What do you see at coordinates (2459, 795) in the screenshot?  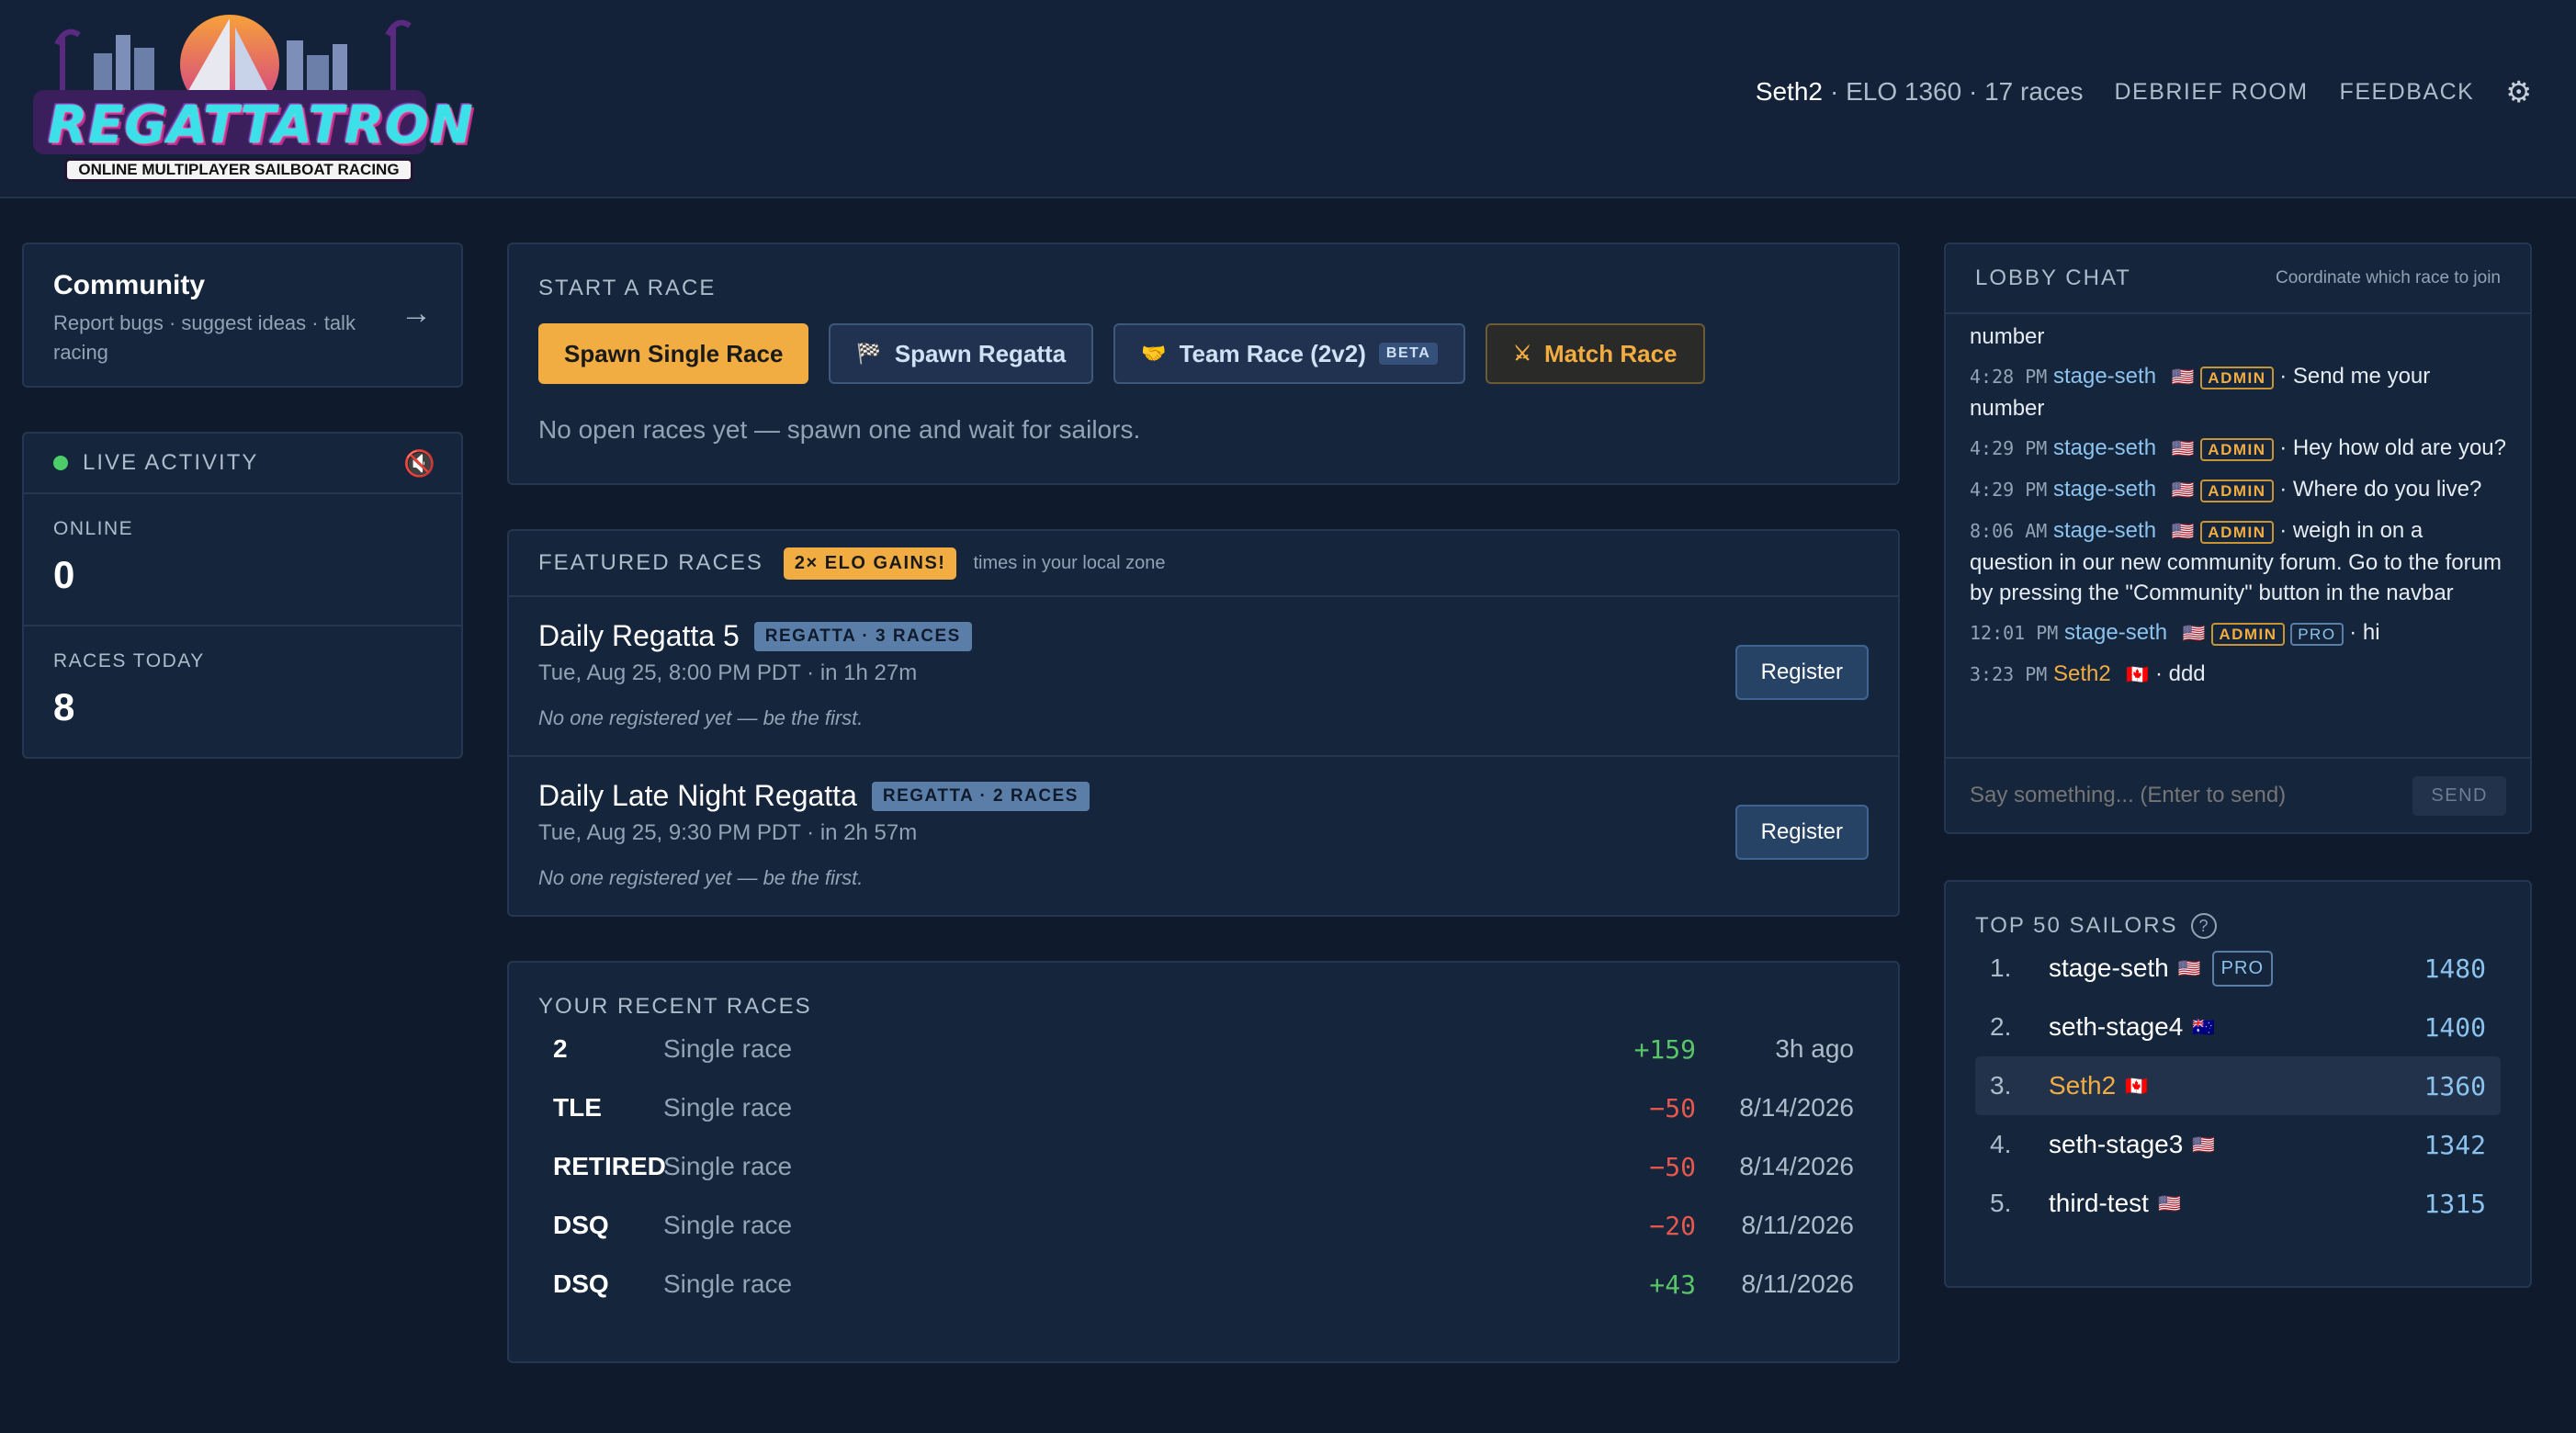 I see `send-button: SEND` at bounding box center [2459, 795].